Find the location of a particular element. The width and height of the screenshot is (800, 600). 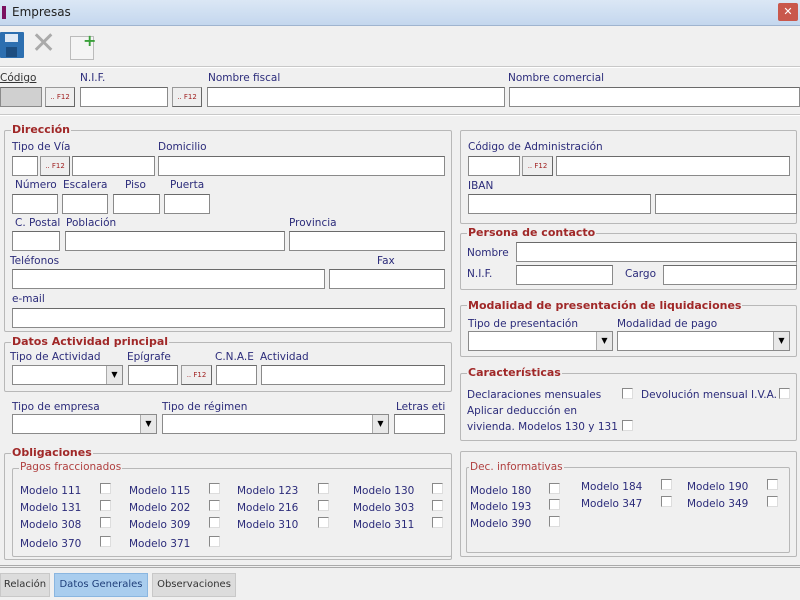

modelo-202-checkbox is located at coordinates (214, 505).